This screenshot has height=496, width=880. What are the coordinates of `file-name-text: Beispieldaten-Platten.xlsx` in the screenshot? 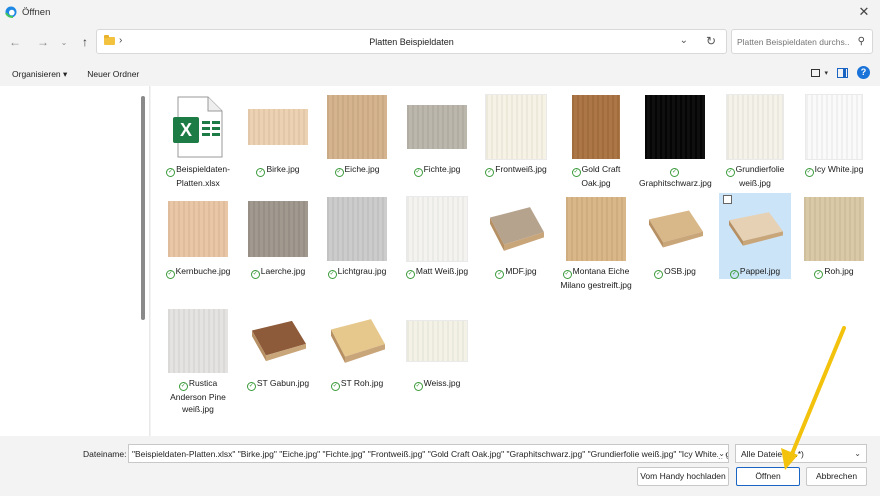 It's located at (203, 176).